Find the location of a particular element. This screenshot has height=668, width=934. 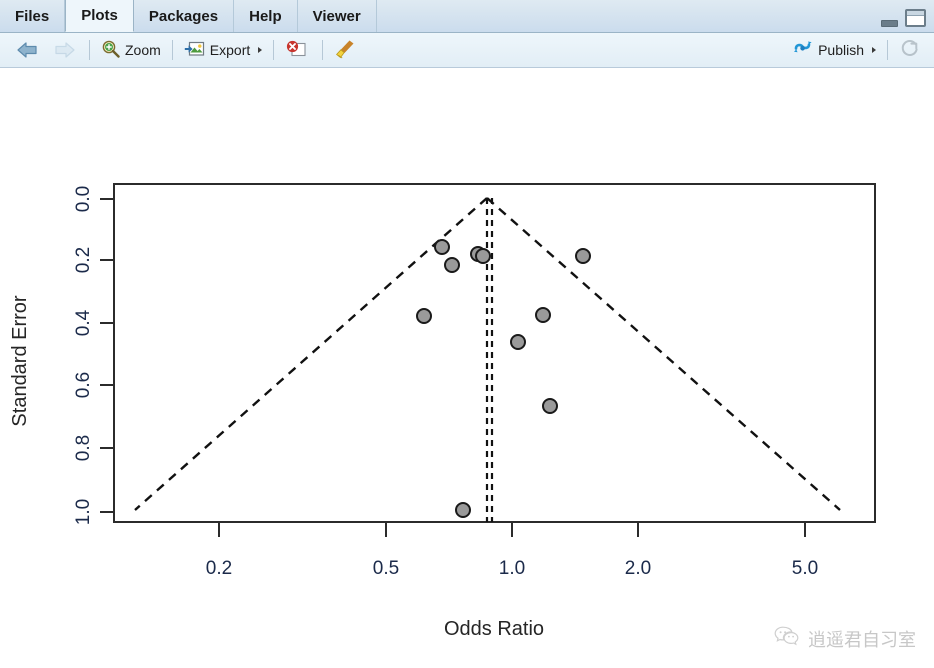

tab-files-label: Files is located at coordinates (32, 16).